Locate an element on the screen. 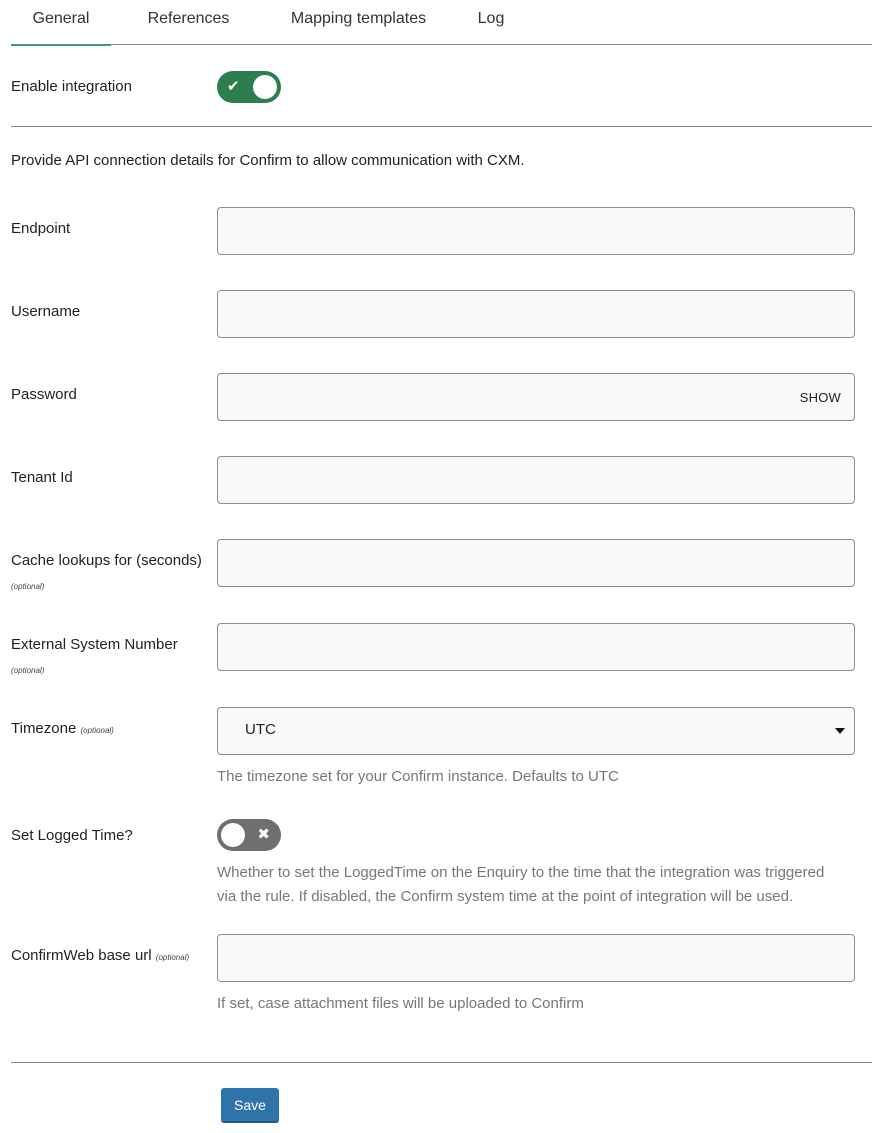 The image size is (886, 1133). cache-lookups-optional-hint: (optional) is located at coordinates (28, 586).